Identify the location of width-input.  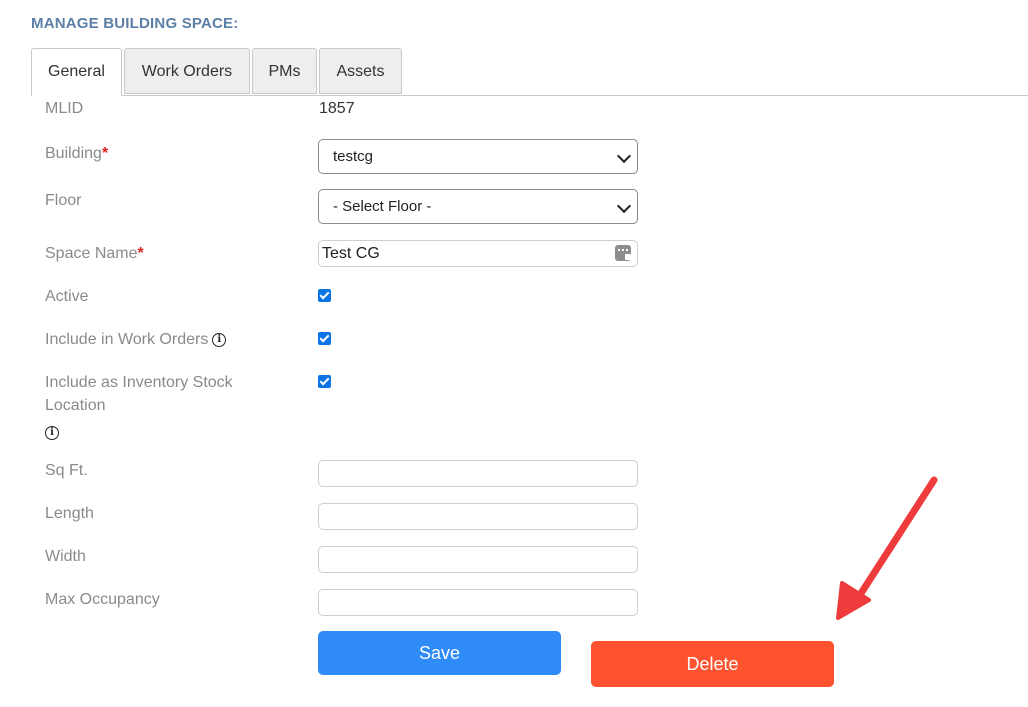
(478, 559).